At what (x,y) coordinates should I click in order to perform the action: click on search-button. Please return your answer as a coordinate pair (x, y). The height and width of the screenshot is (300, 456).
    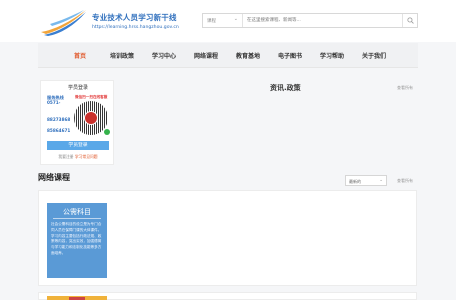
    Looking at the image, I should click on (409, 20).